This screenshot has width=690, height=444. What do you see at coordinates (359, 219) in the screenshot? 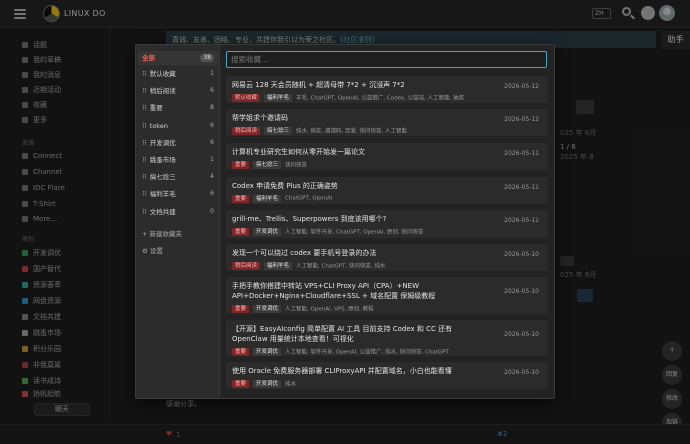
I see `bookmark-title: grill-me、Trellis、Superpowers 到底该用哪个?` at bounding box center [359, 219].